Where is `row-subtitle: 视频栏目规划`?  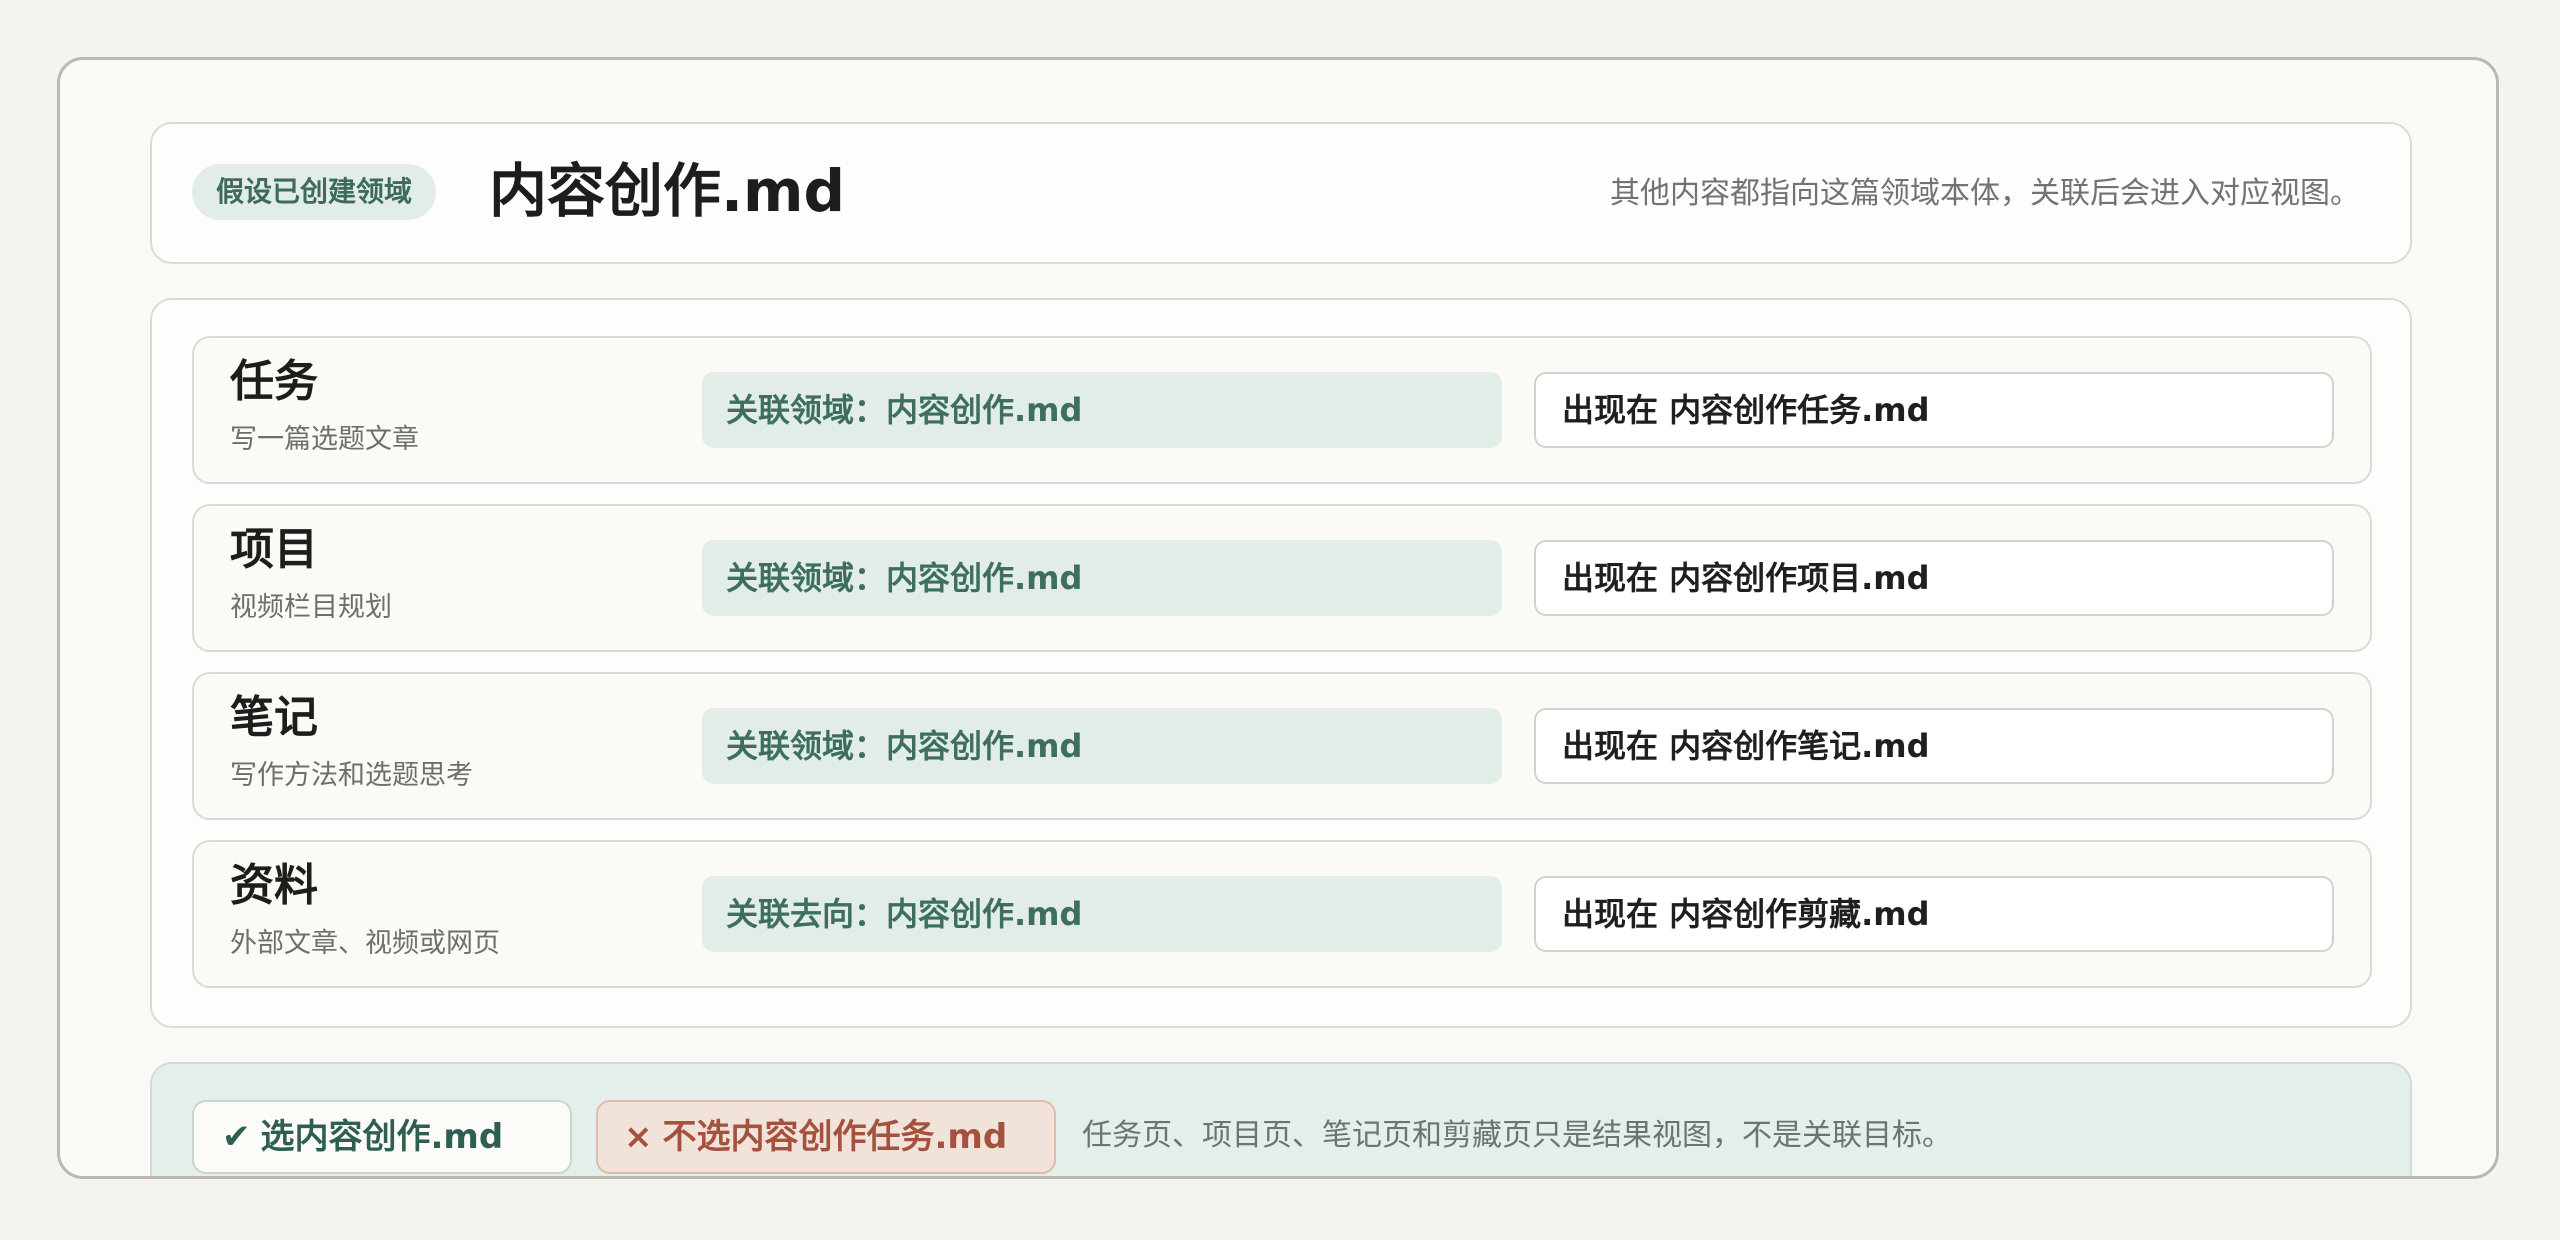 row-subtitle: 视频栏目规划 is located at coordinates (311, 607).